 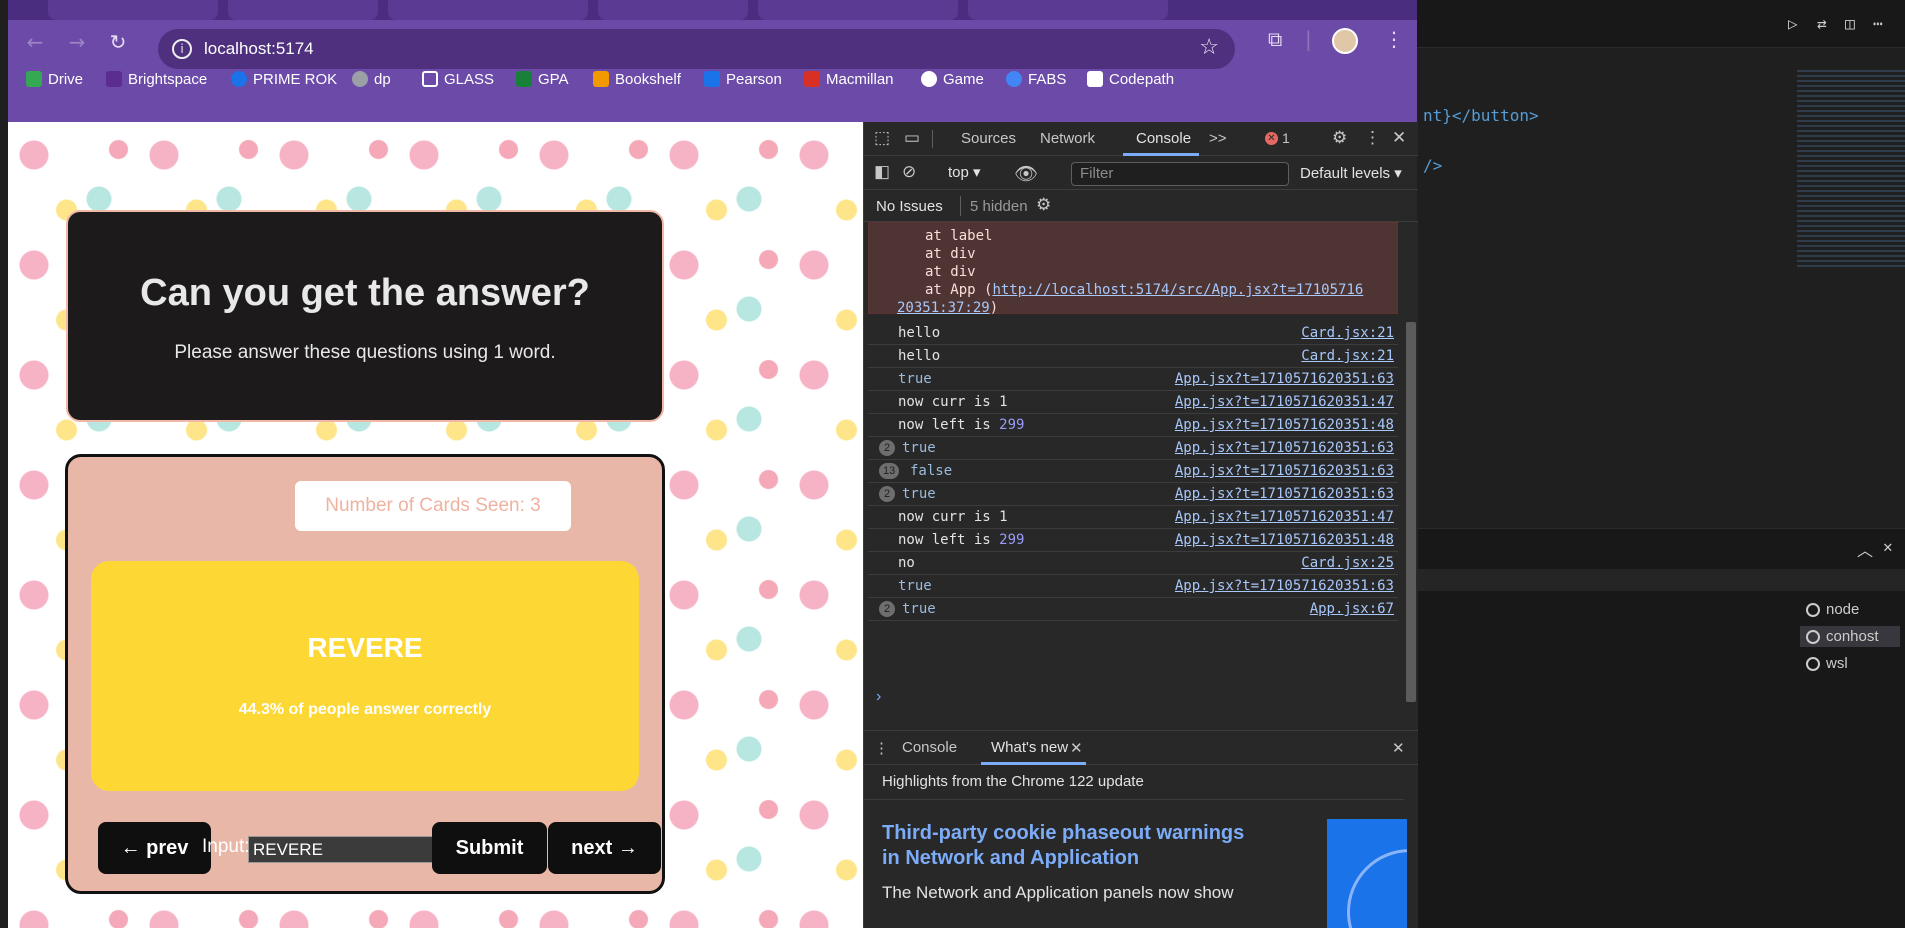 What do you see at coordinates (909, 206) in the screenshot?
I see `issues-label: No Issues` at bounding box center [909, 206].